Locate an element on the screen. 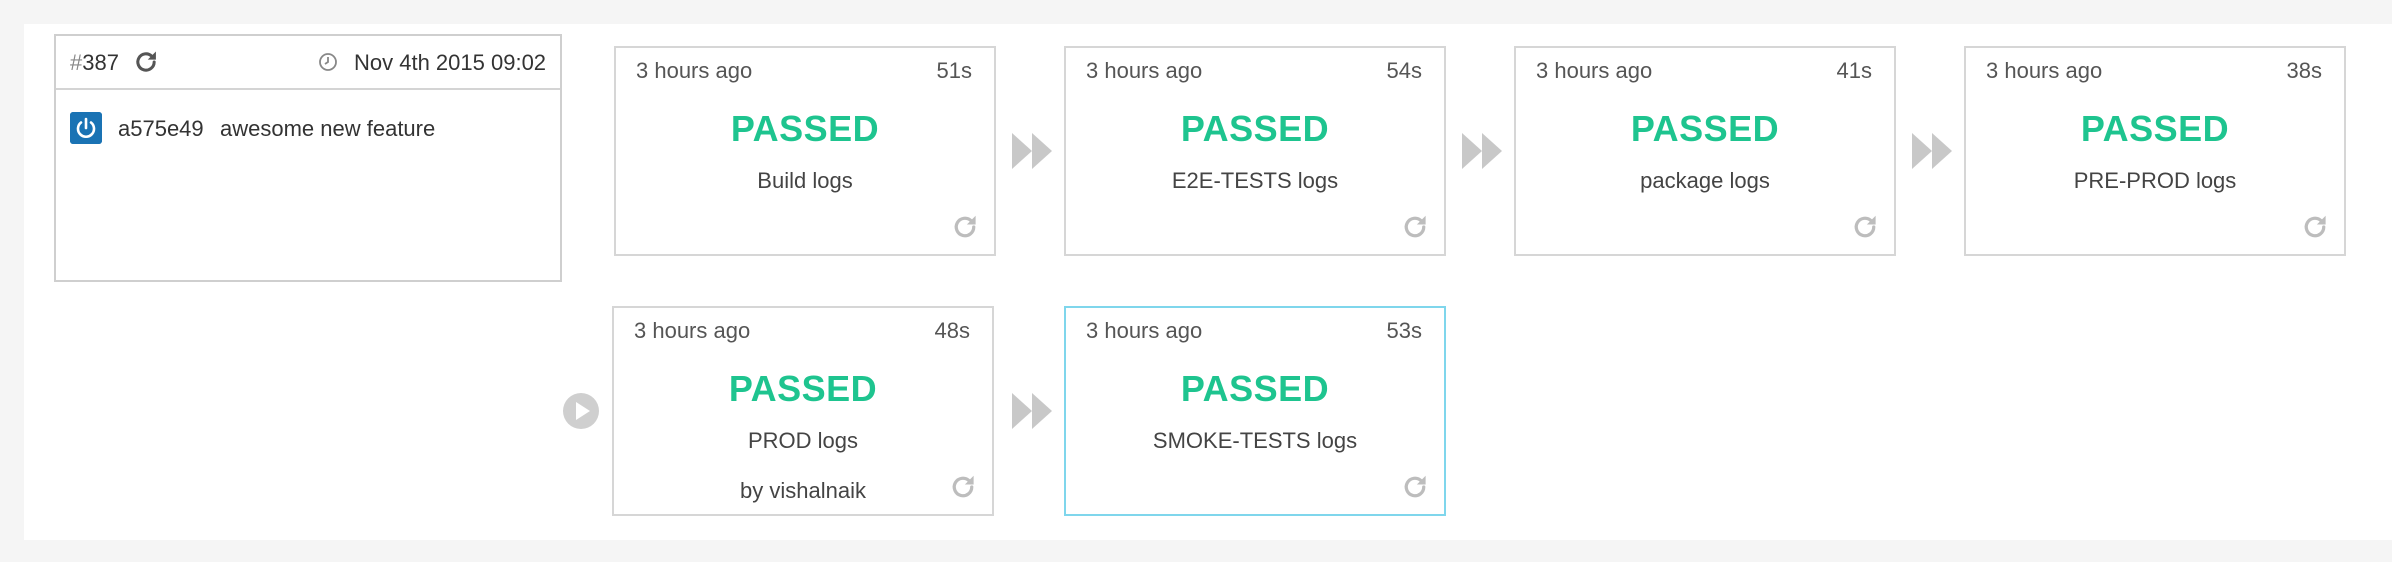 This screenshot has width=2392, height=562. stage-card: 3 hours ago 51s PASSED Build logs is located at coordinates (805, 151).